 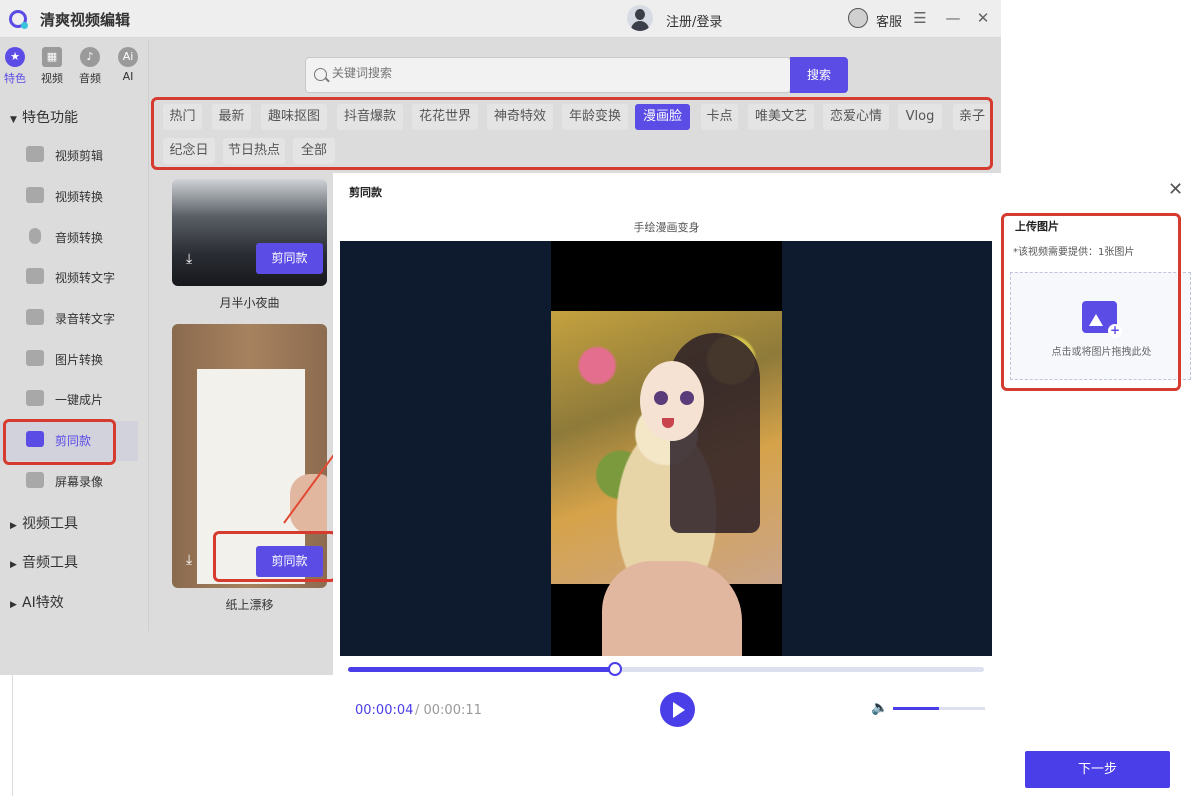 I want to click on play-button, so click(x=677, y=709).